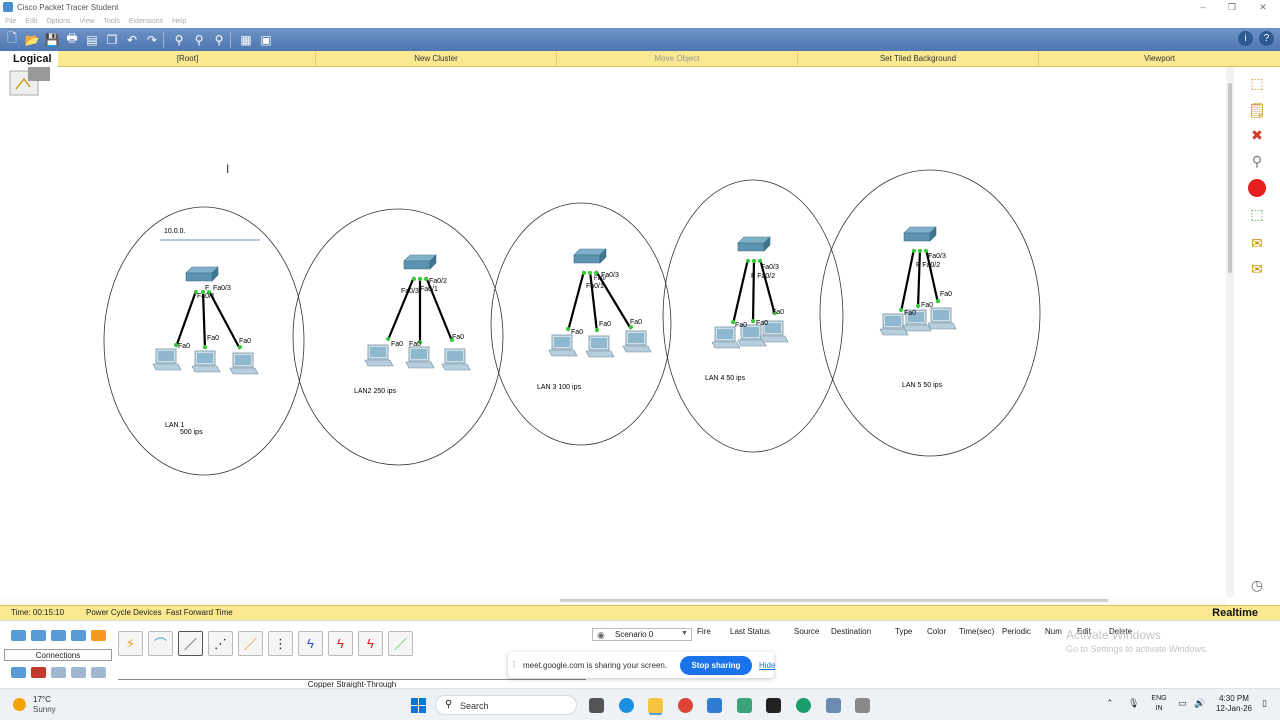 The height and width of the screenshot is (720, 1280). I want to click on custom-made-icon, so click(98, 672).